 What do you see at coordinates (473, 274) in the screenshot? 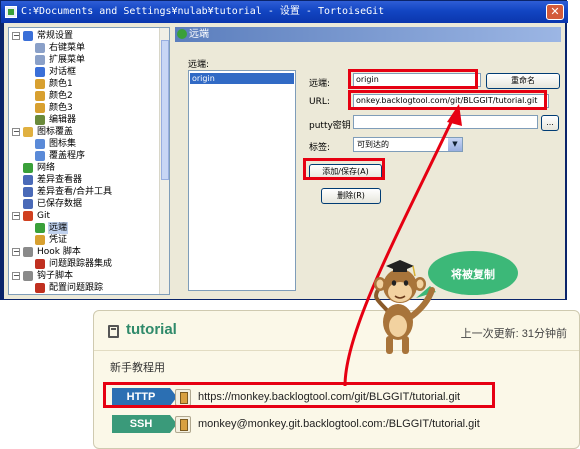
I see `callout-text: 将被复制` at bounding box center [473, 274].